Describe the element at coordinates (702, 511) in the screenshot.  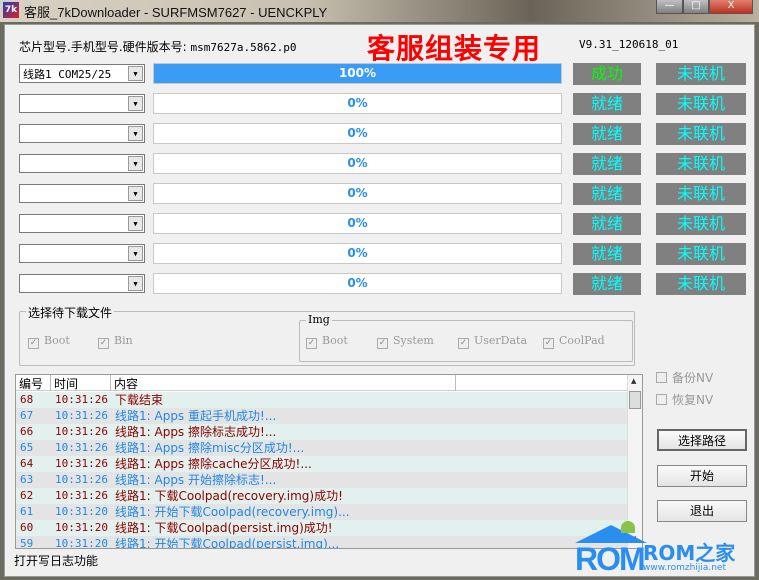
I see `exit-button: 退出` at that location.